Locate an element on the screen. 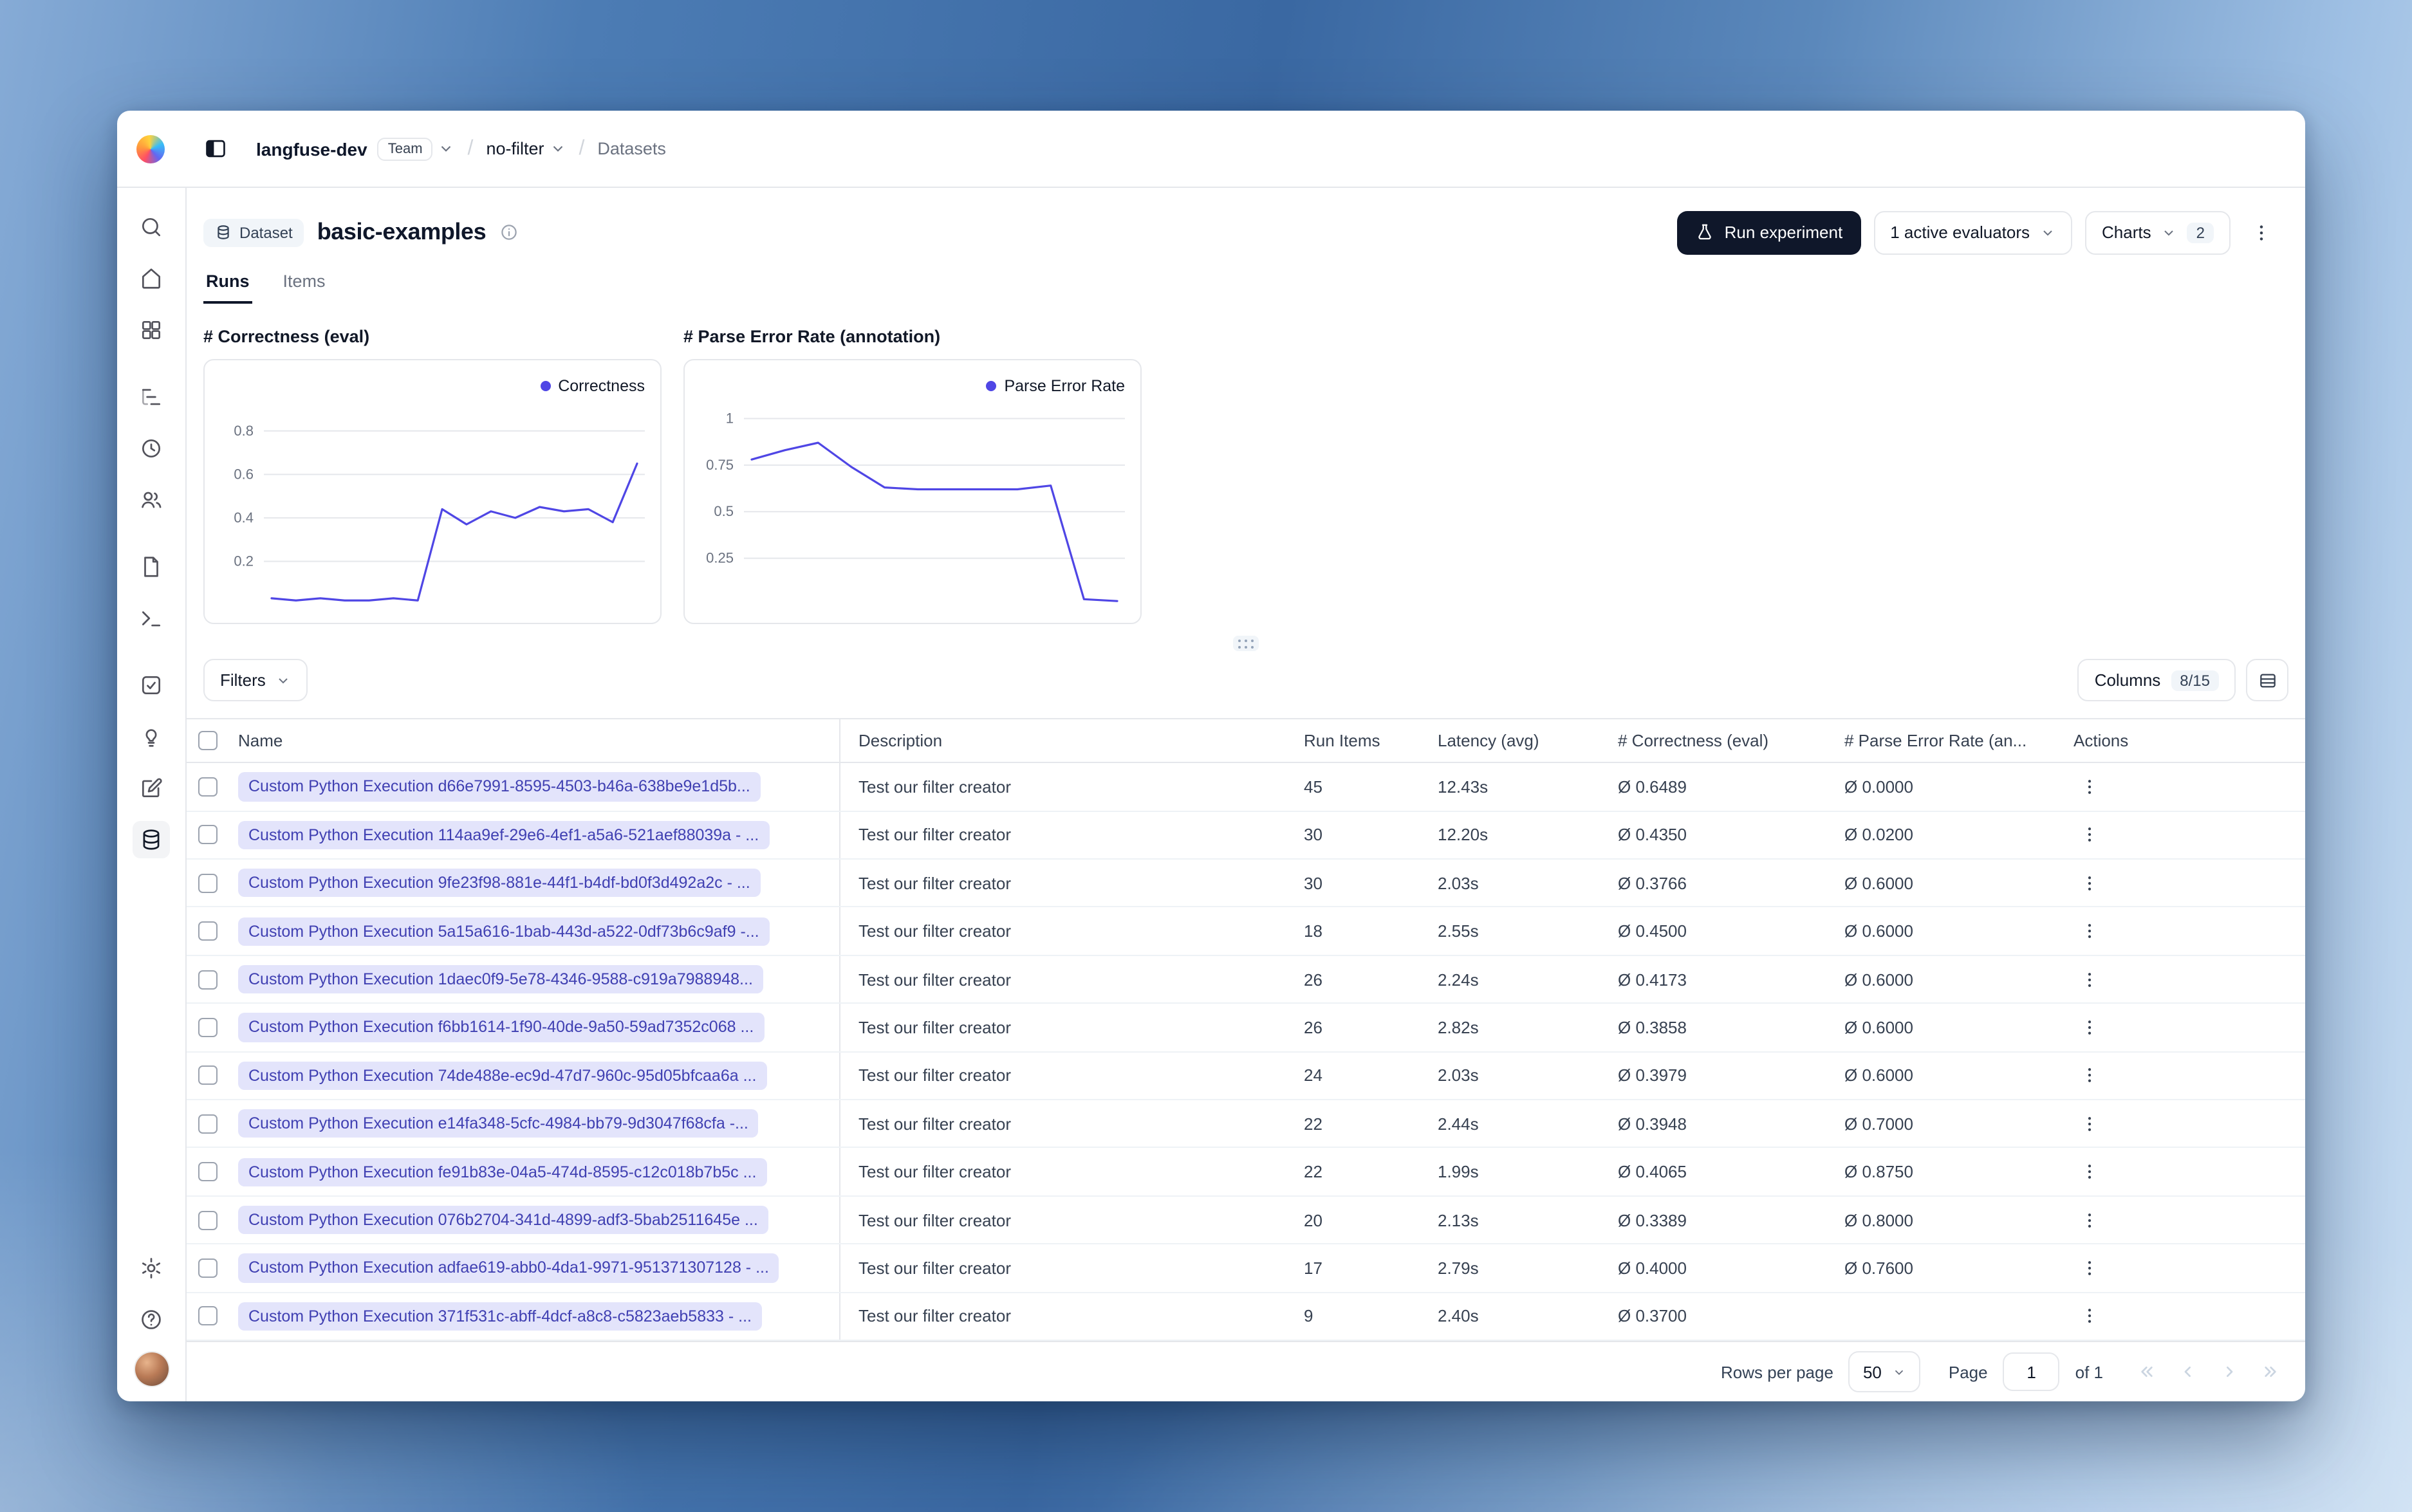 Image resolution: width=2412 pixels, height=1512 pixels. sidebar-item-search is located at coordinates (151, 227).